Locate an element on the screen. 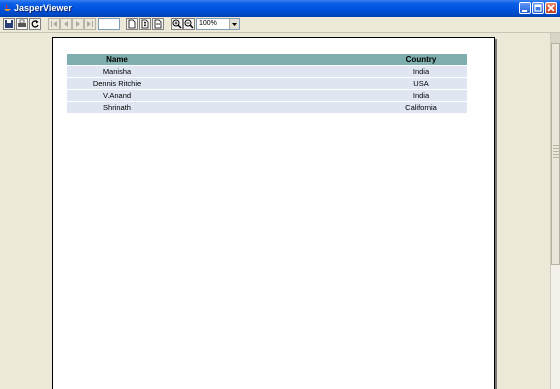 This screenshot has height=389, width=560. last-page-icon is located at coordinates (90, 24).